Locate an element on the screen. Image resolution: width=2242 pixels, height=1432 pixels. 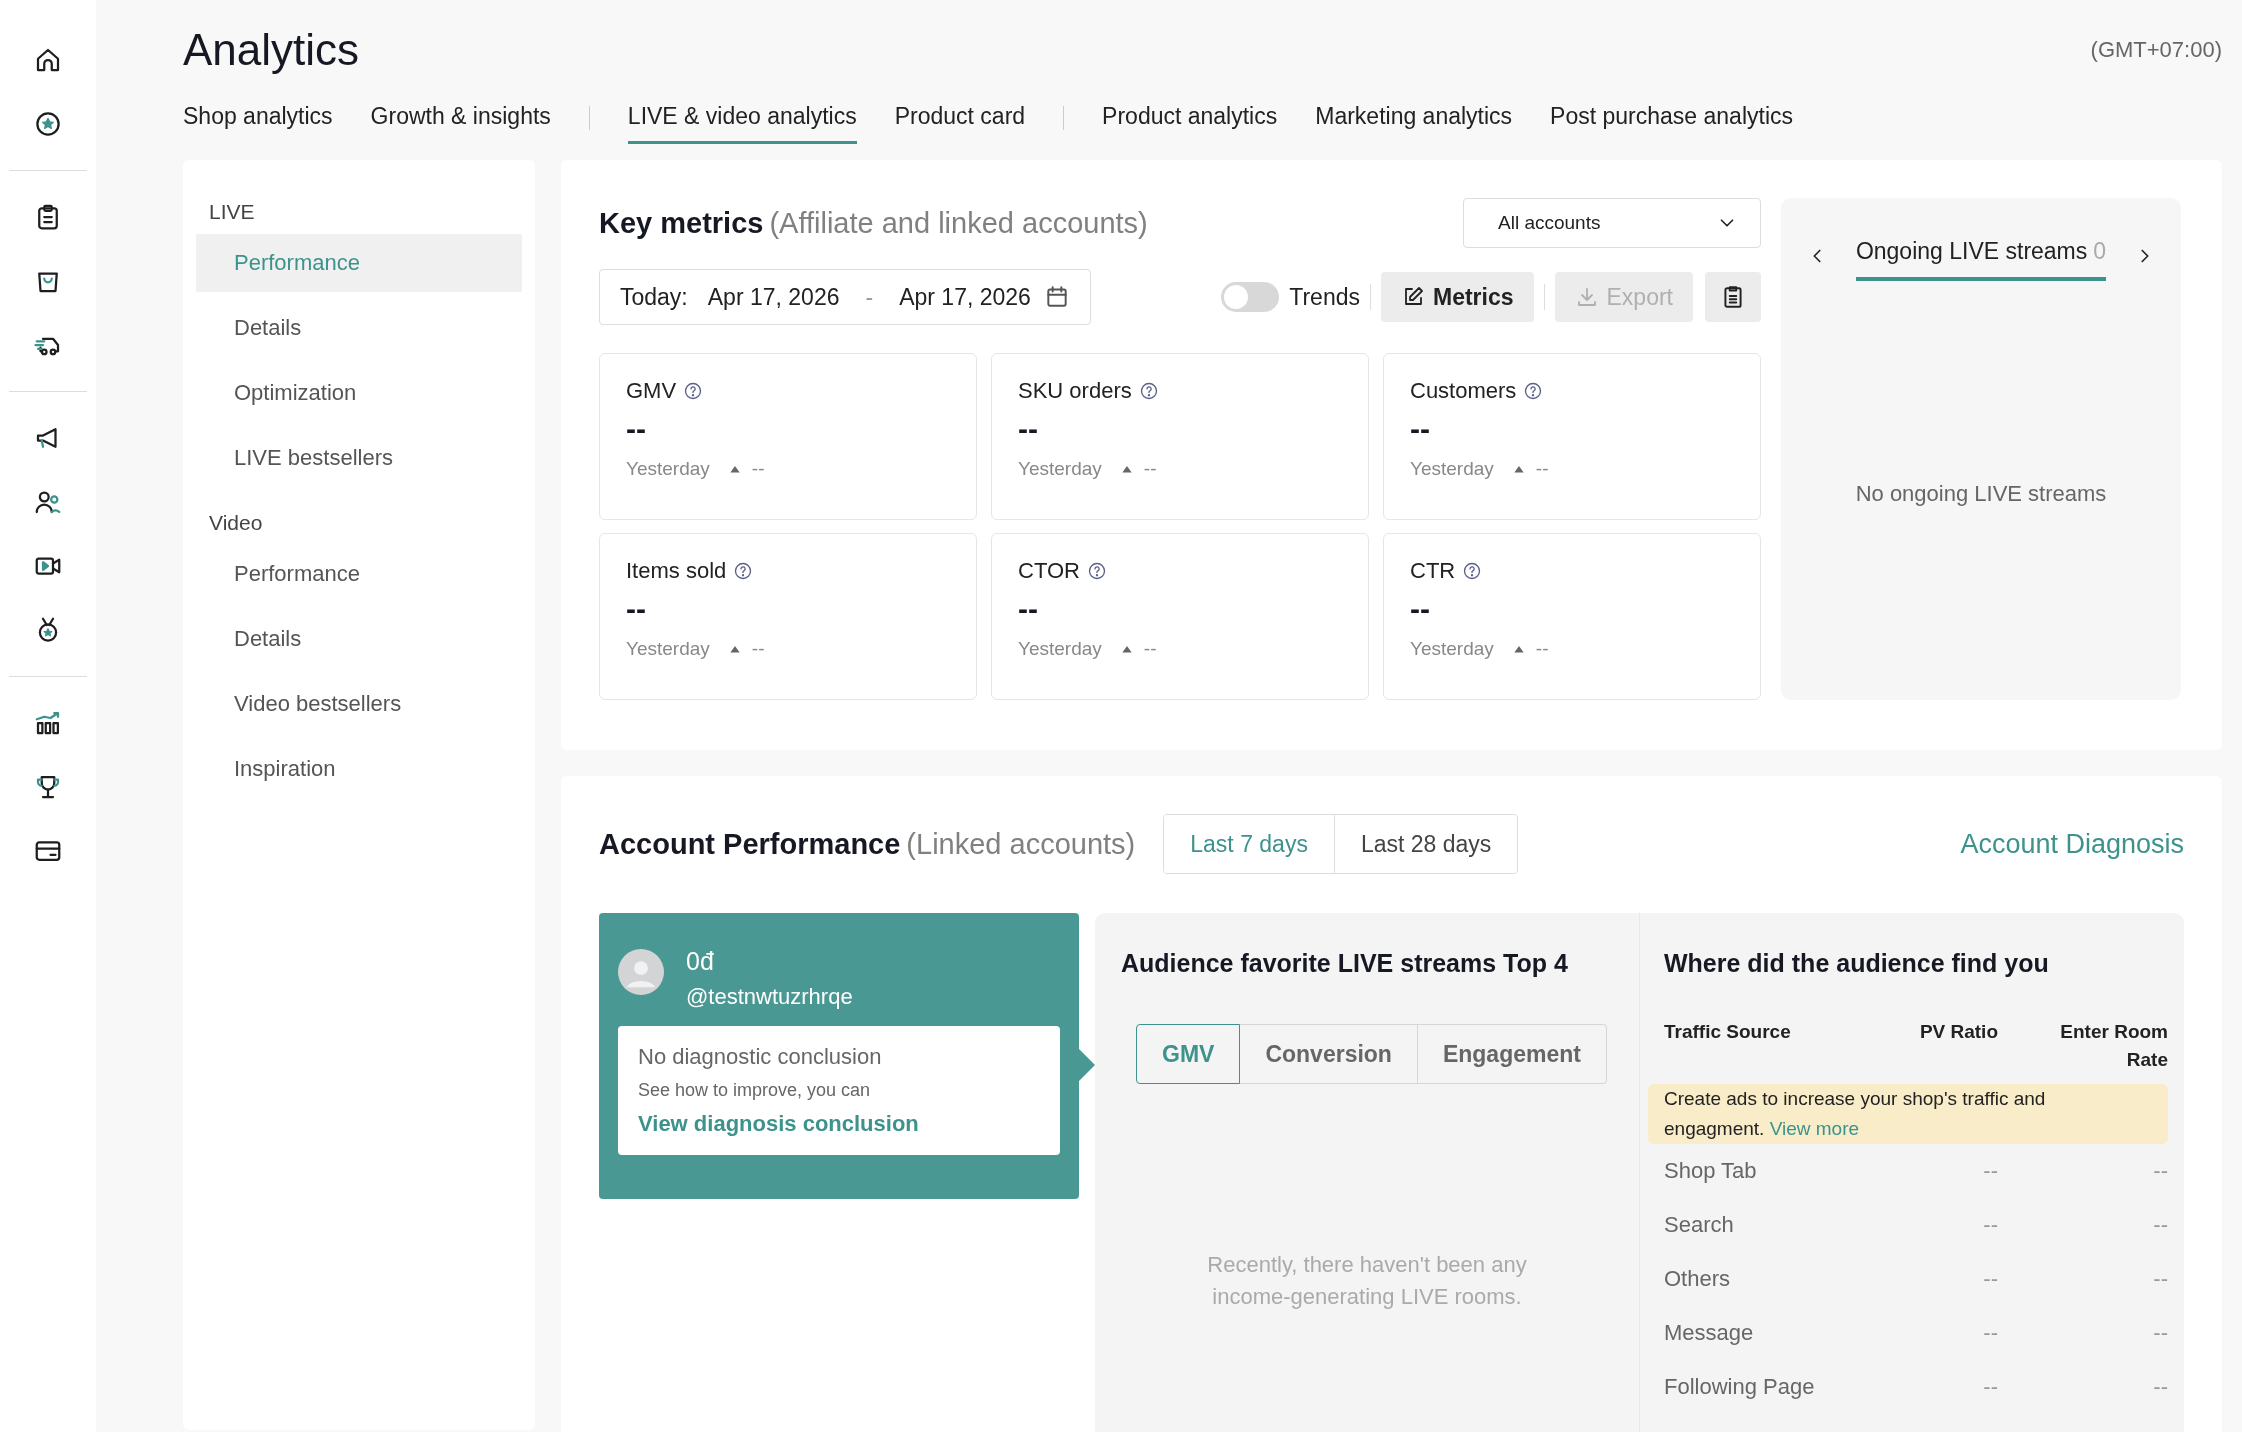
nav-item: LIVE bestsellers is located at coordinates (359, 458).